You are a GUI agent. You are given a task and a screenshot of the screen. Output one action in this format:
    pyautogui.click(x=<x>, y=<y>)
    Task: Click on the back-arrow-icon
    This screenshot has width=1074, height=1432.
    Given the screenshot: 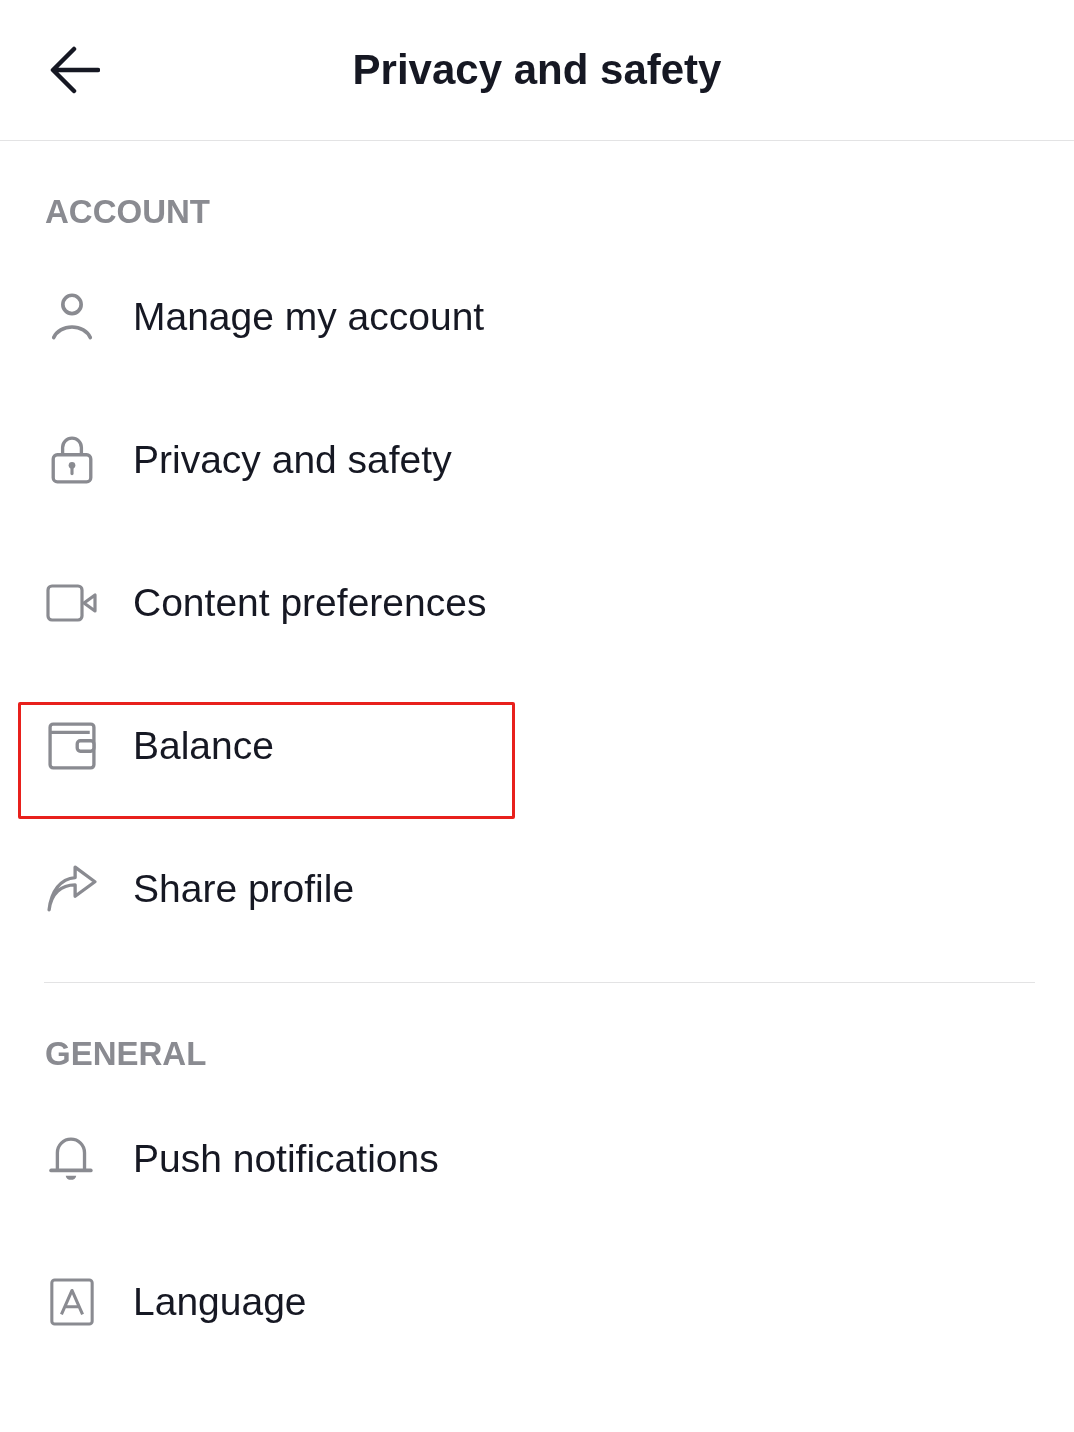 What is the action you would take?
    pyautogui.click(x=75, y=70)
    